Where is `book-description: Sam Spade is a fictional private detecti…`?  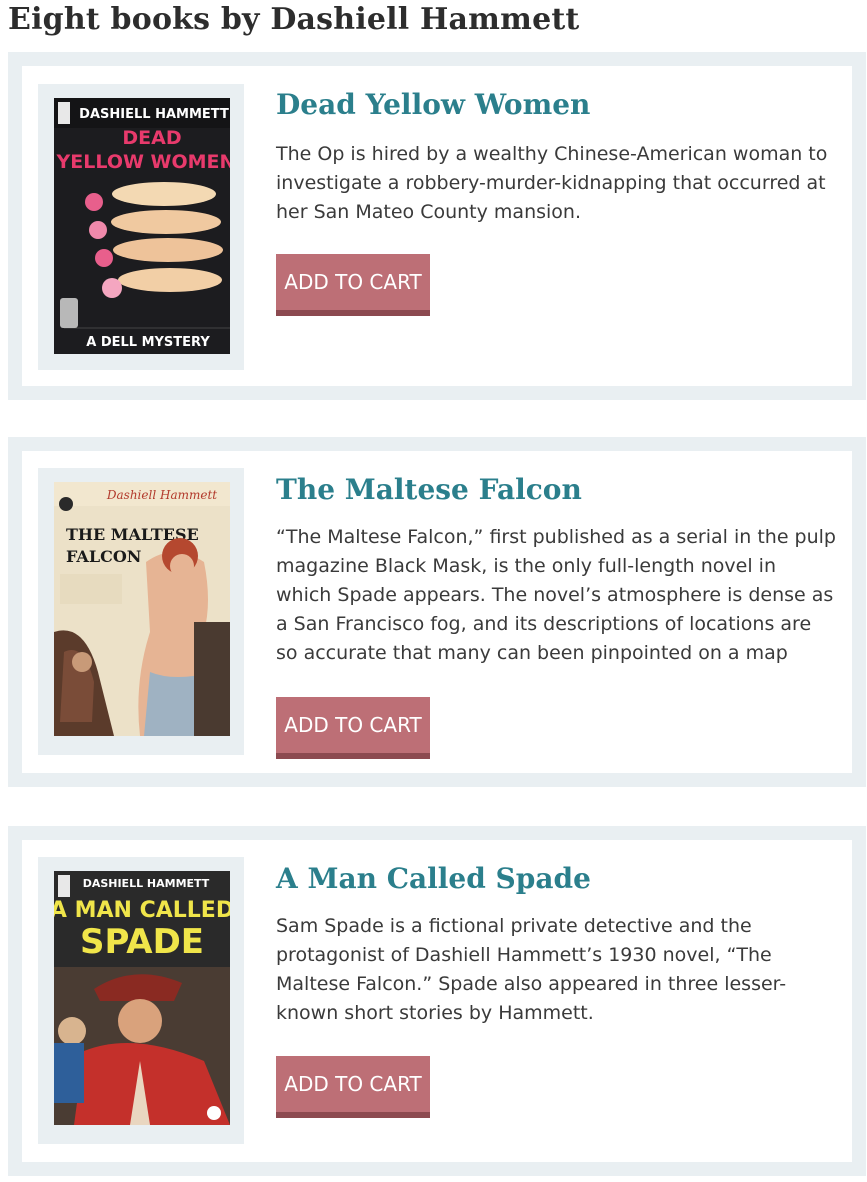
book-description: Sam Spade is a fictional private detecti… is located at coordinates (531, 969).